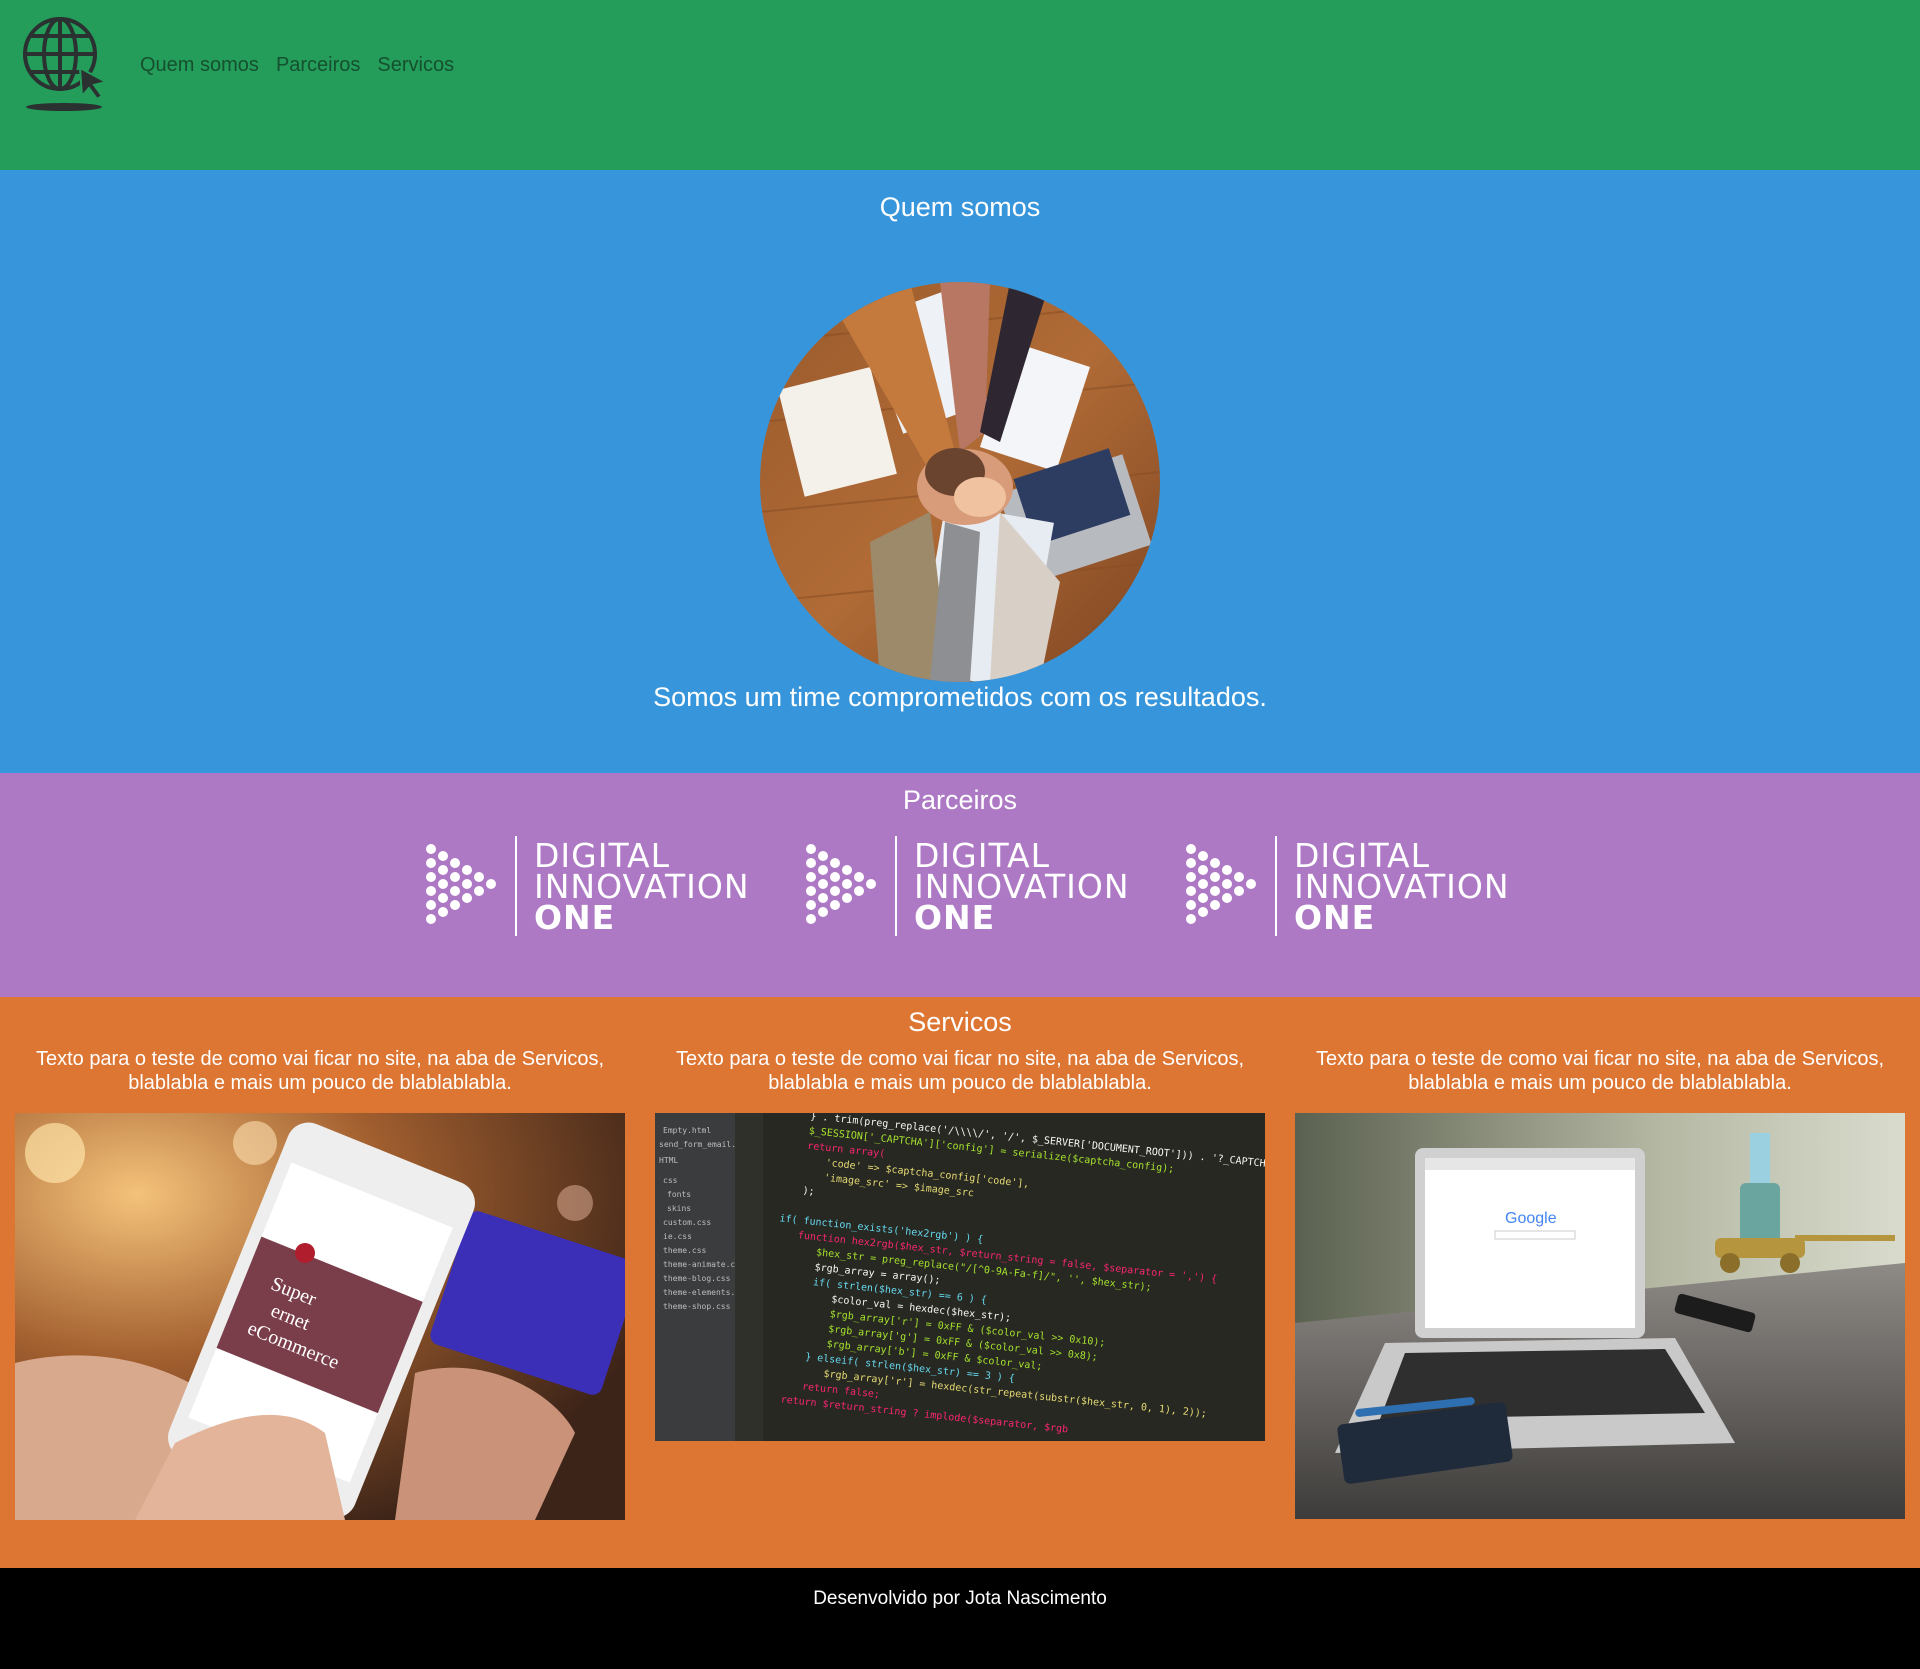 The image size is (1920, 1669). I want to click on svg-text: Google, so click(1531, 1218).